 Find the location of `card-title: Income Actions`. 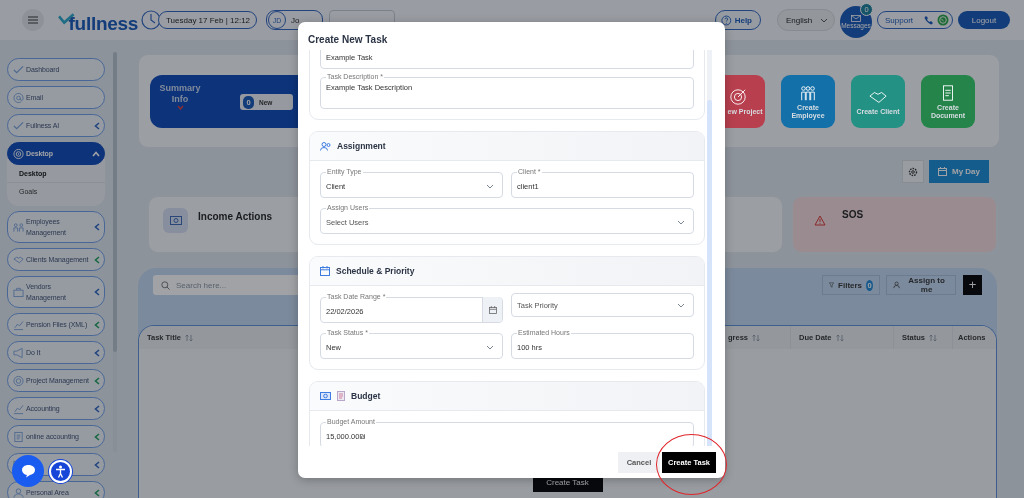

card-title: Income Actions is located at coordinates (235, 216).